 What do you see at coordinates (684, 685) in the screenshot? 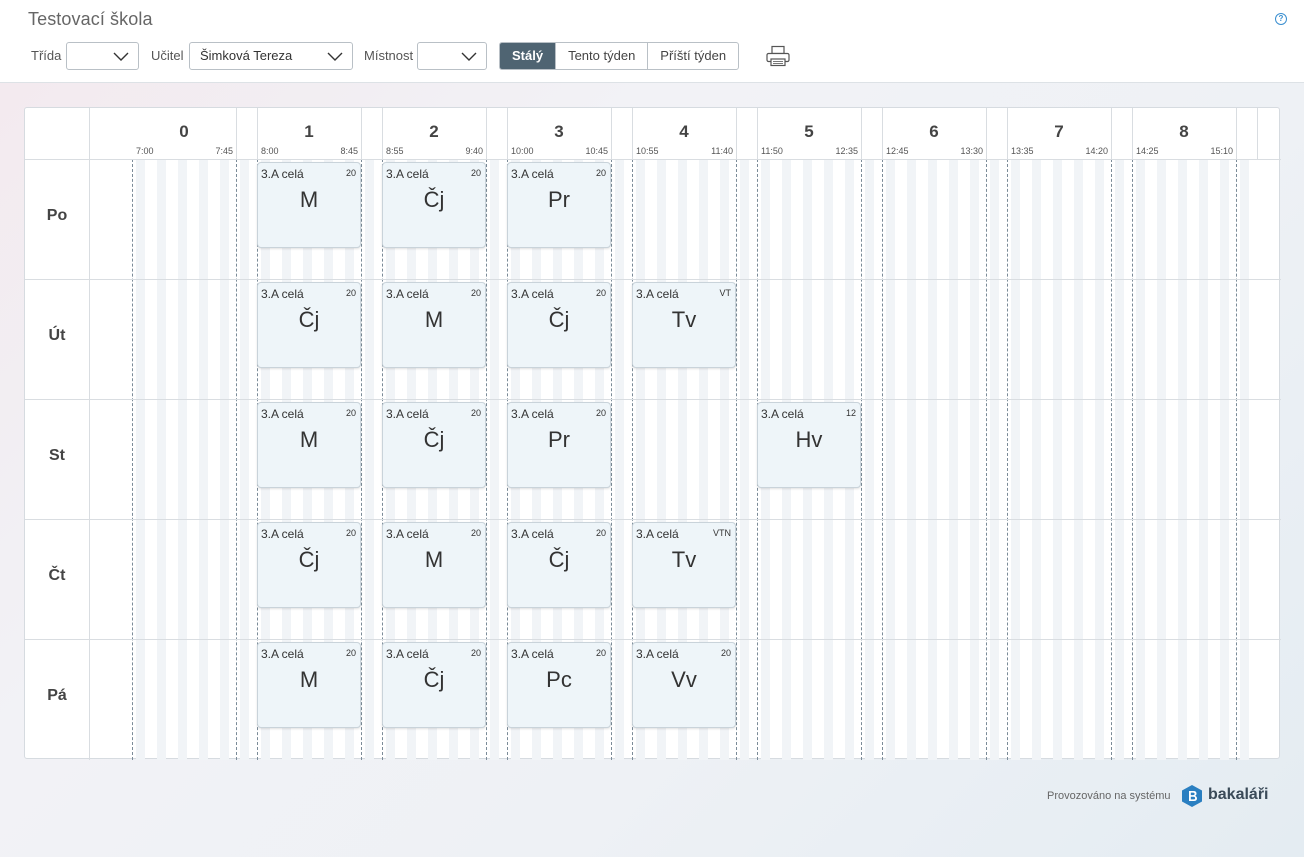
I see `lesson-card: 3.A celá 20 Vv` at bounding box center [684, 685].